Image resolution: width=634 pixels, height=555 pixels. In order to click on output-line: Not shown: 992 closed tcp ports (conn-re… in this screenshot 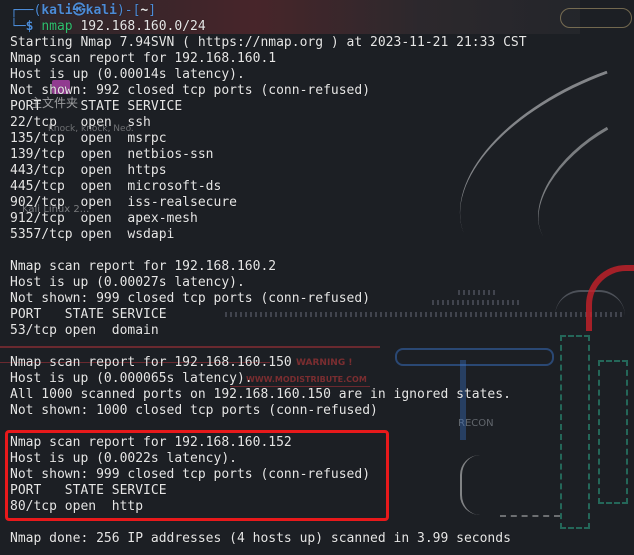, I will do `click(190, 90)`.